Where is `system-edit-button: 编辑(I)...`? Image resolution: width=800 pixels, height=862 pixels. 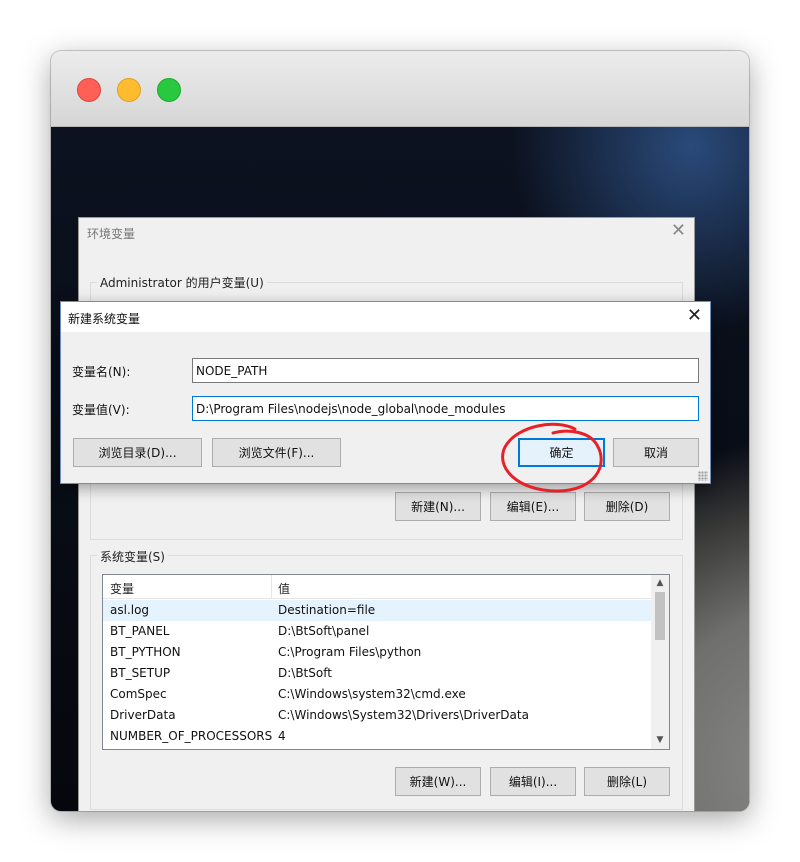
system-edit-button: 编辑(I)... is located at coordinates (533, 781).